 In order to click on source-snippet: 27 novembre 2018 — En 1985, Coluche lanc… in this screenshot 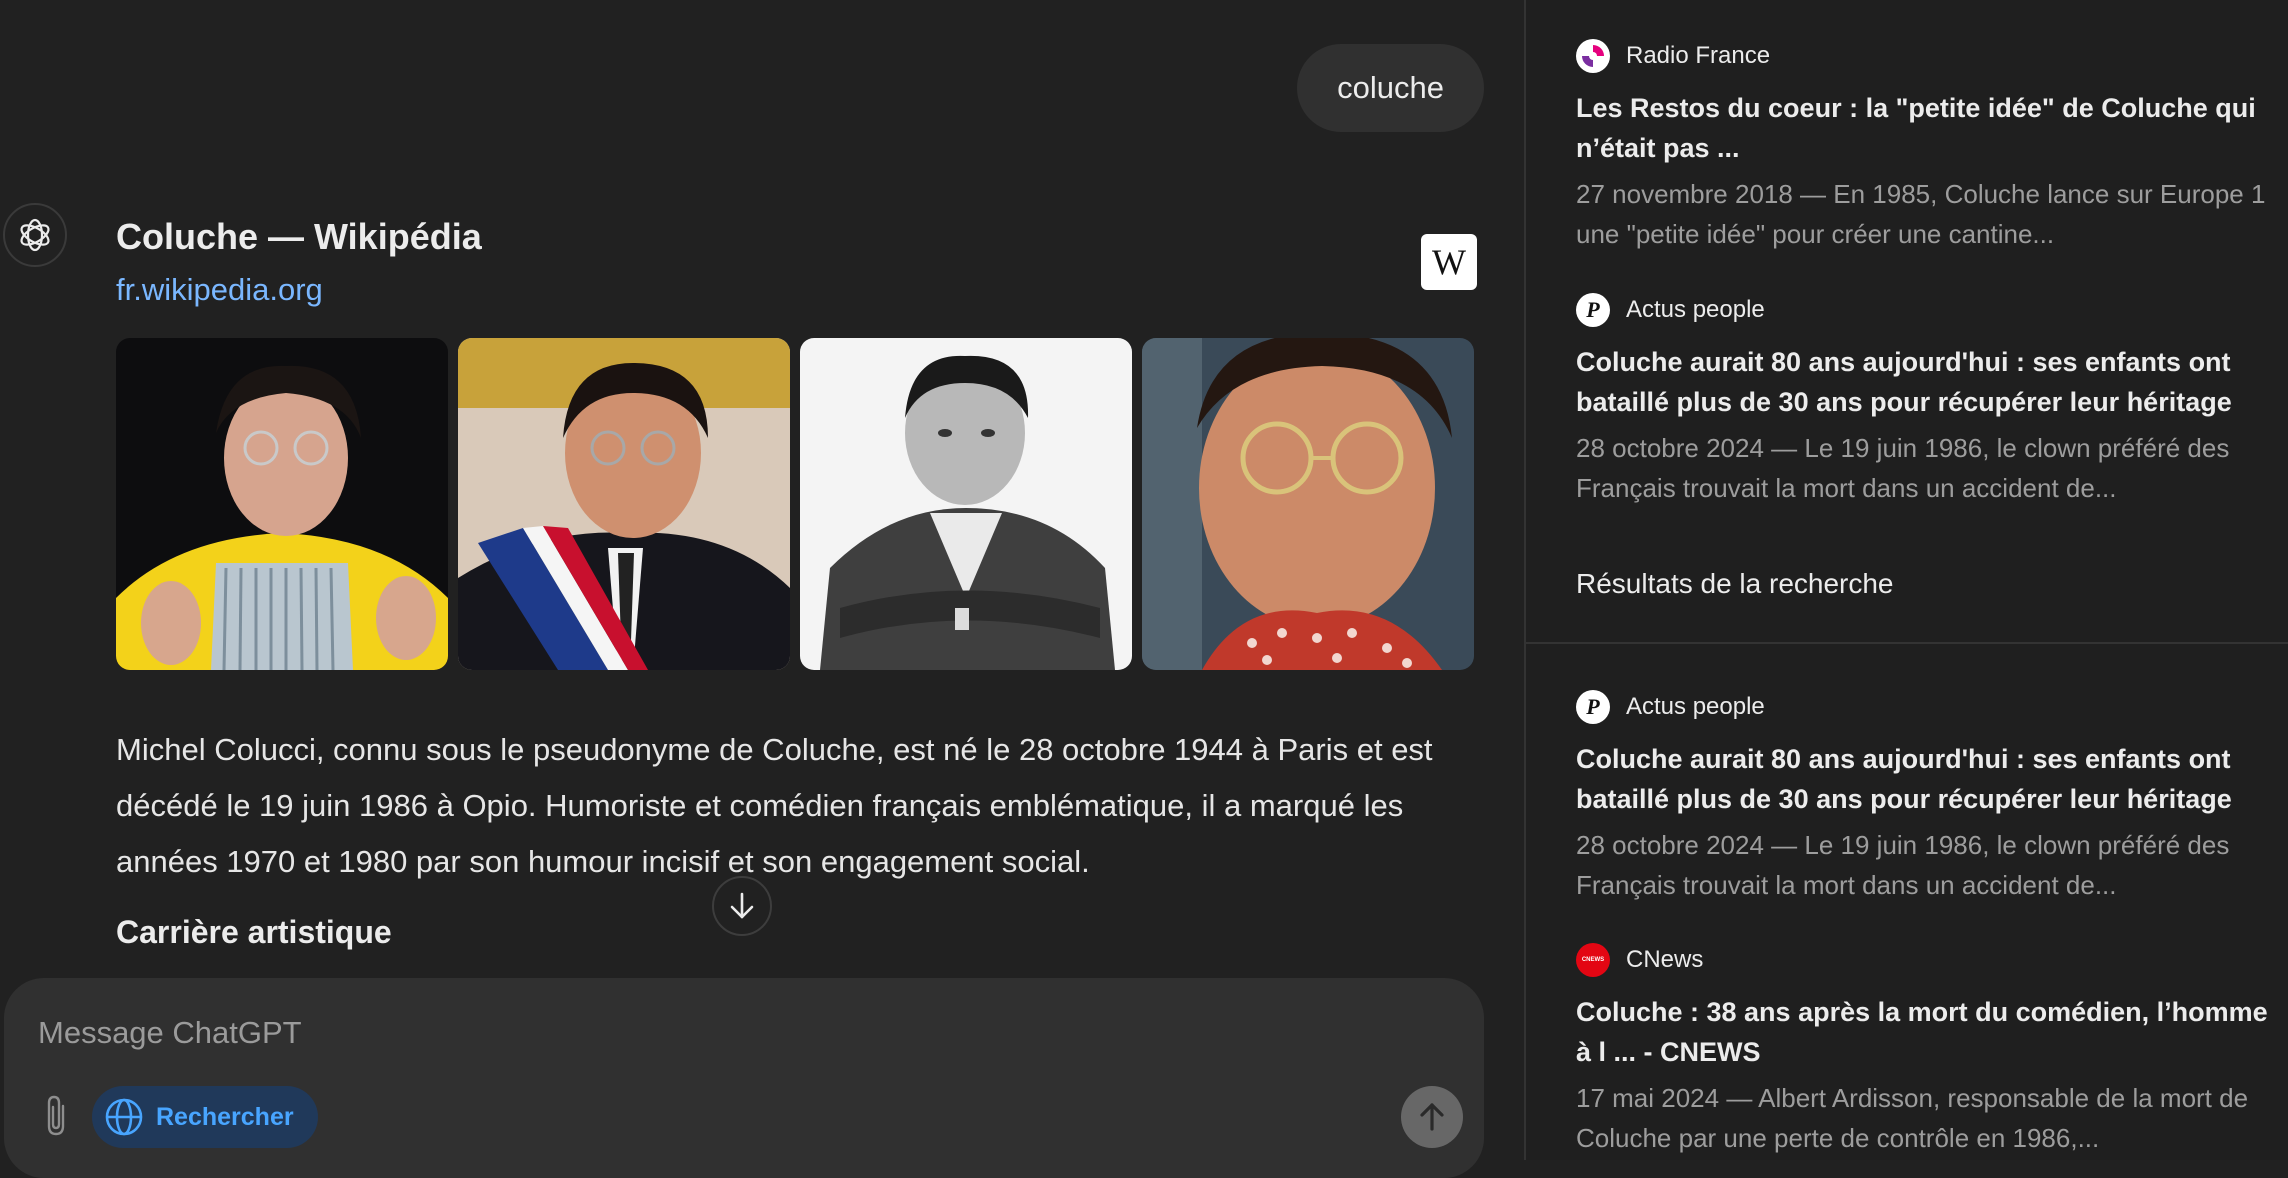, I will do `click(1921, 214)`.